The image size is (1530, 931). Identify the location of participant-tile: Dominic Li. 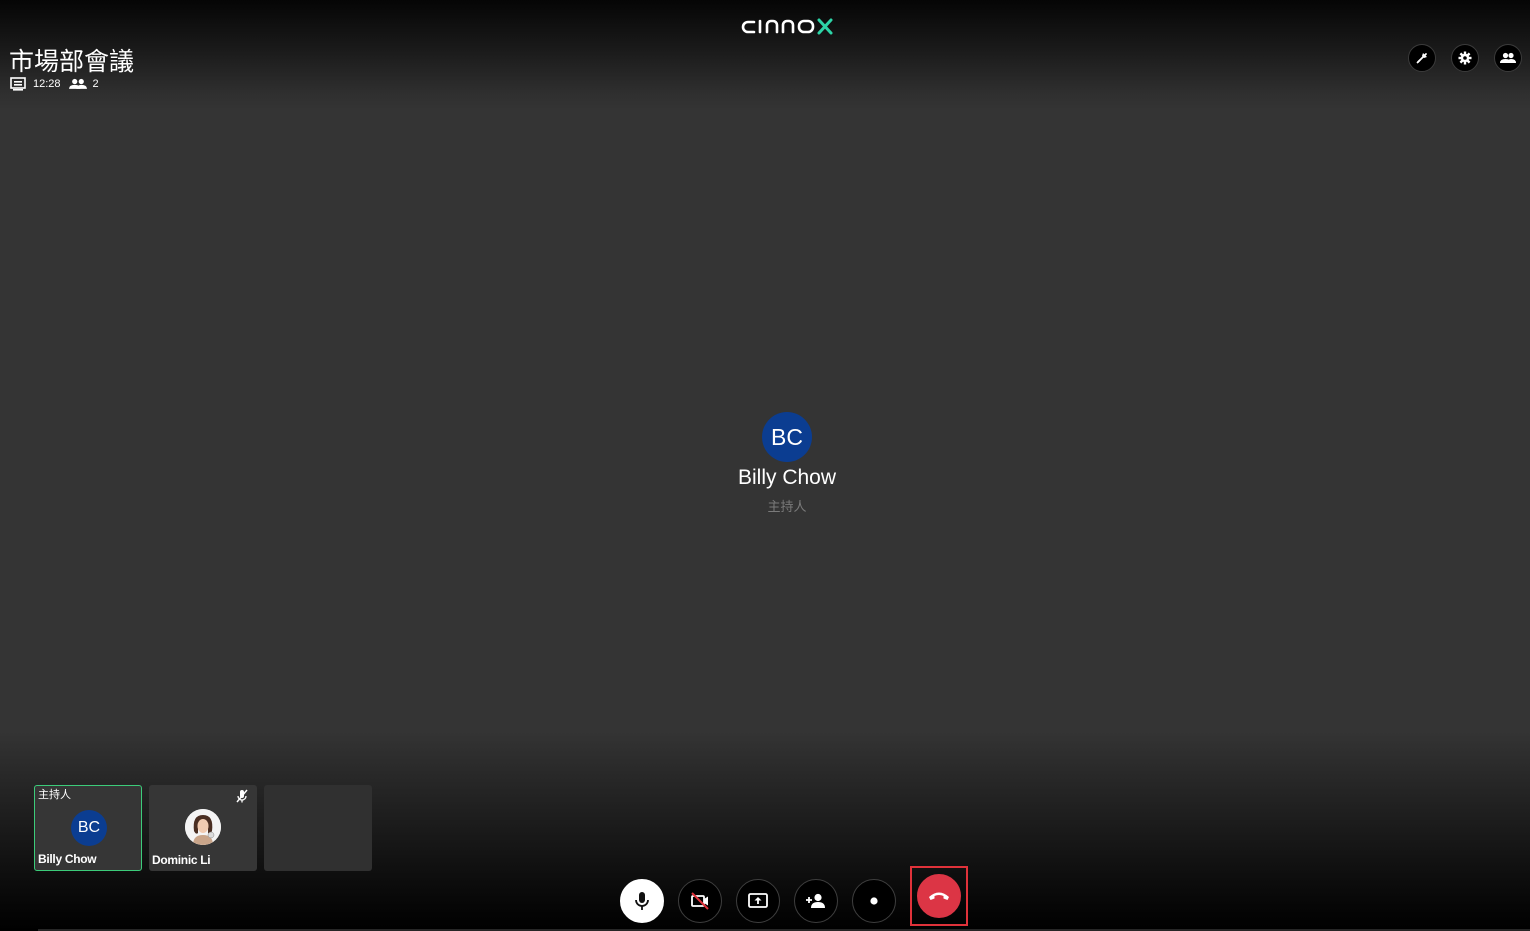
(203, 828).